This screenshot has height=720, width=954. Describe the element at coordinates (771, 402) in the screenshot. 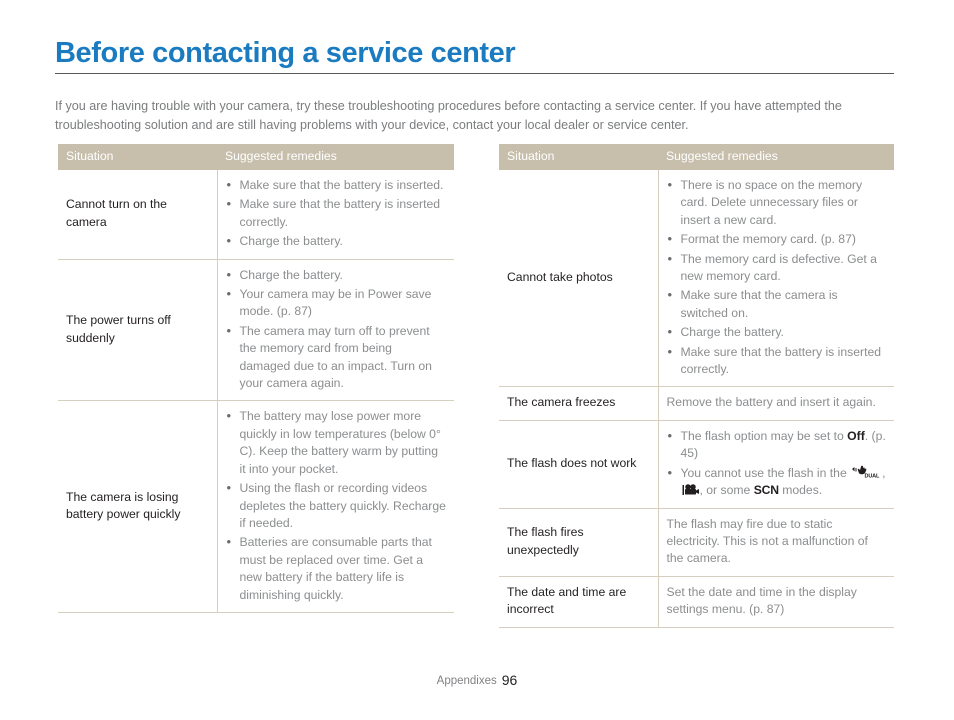

I see `remedy-text: Remove the battery and insert it again.` at that location.